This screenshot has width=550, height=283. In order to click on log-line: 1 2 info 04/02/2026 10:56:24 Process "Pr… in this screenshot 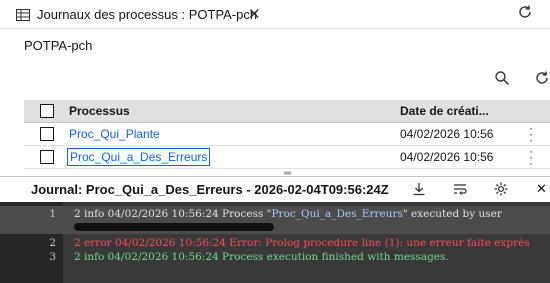, I will do `click(275, 220)`.